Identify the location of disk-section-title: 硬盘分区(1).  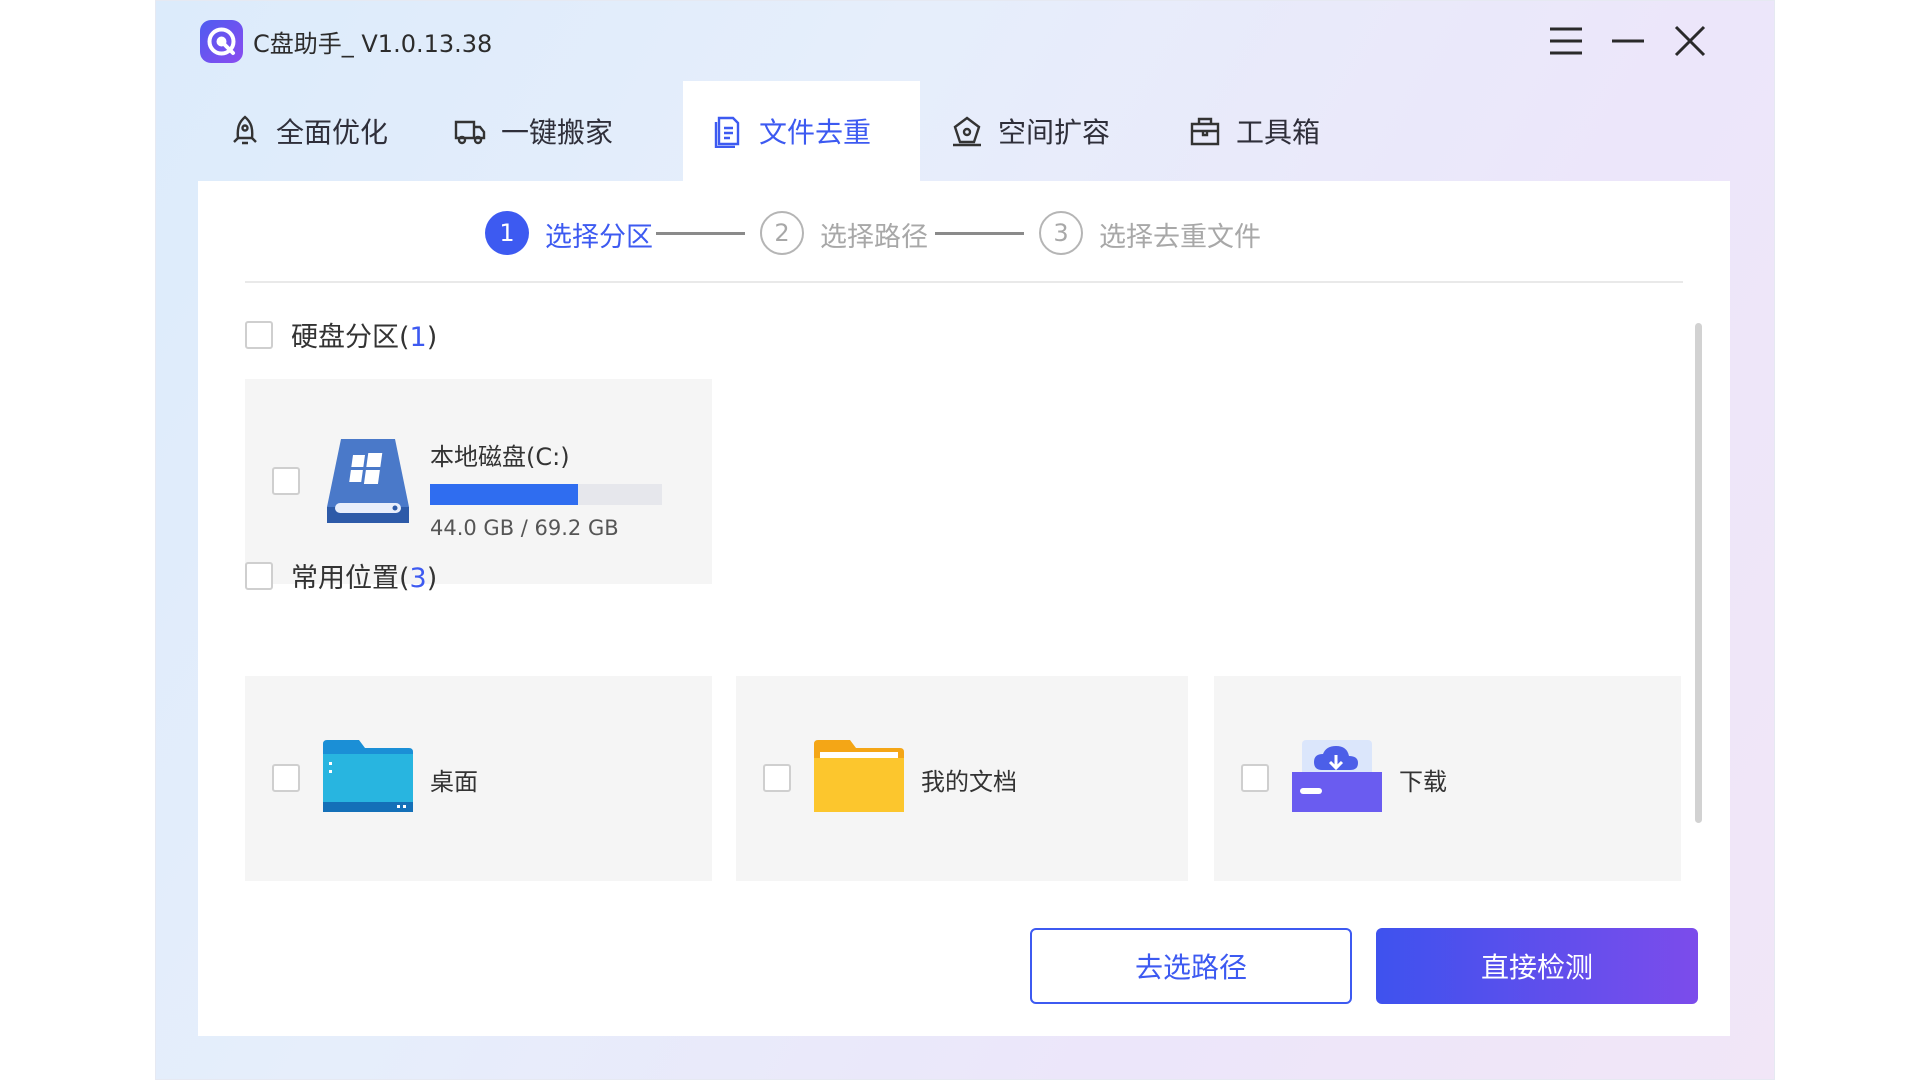
(364, 337).